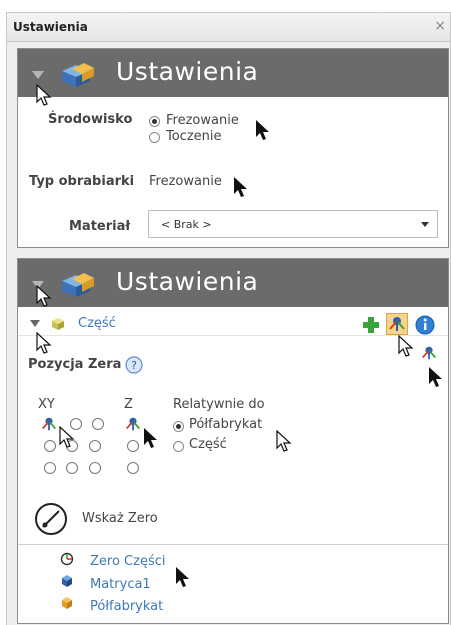  Describe the element at coordinates (293, 224) in the screenshot. I see `material-select: < Brak >` at that location.